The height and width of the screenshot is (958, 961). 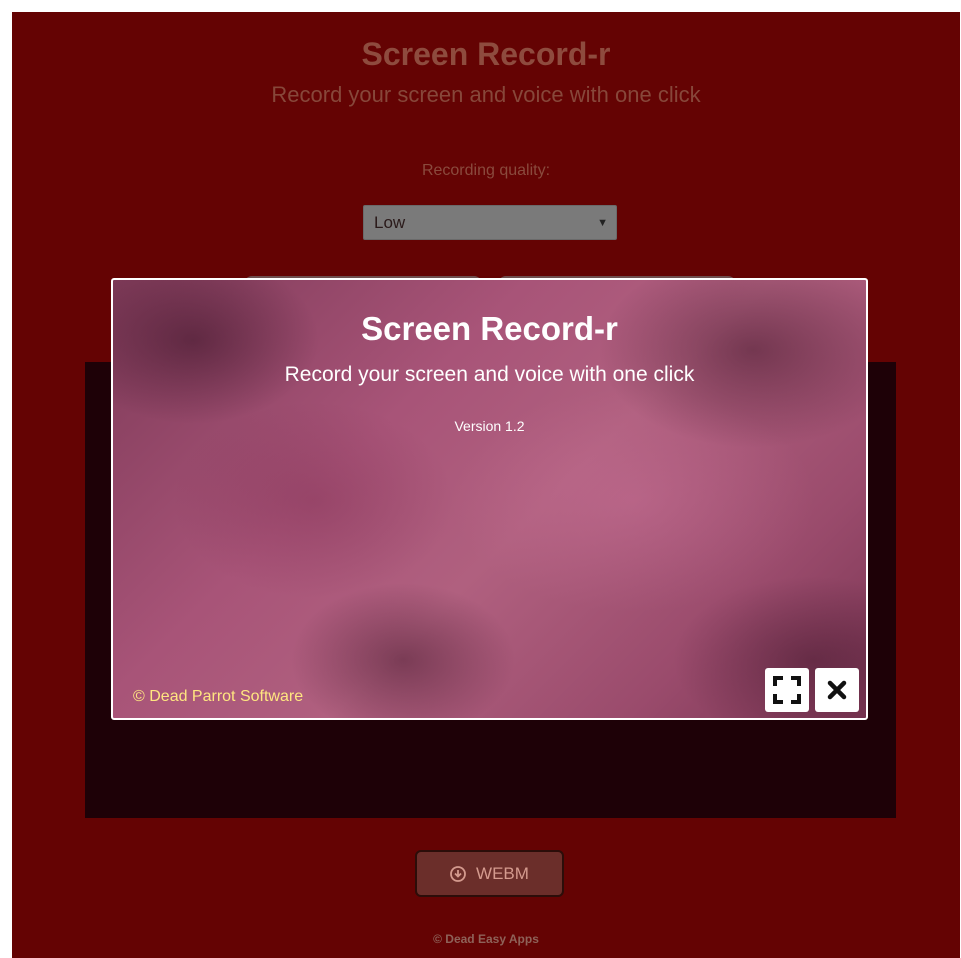 I want to click on fullscreen-icon, so click(x=787, y=690).